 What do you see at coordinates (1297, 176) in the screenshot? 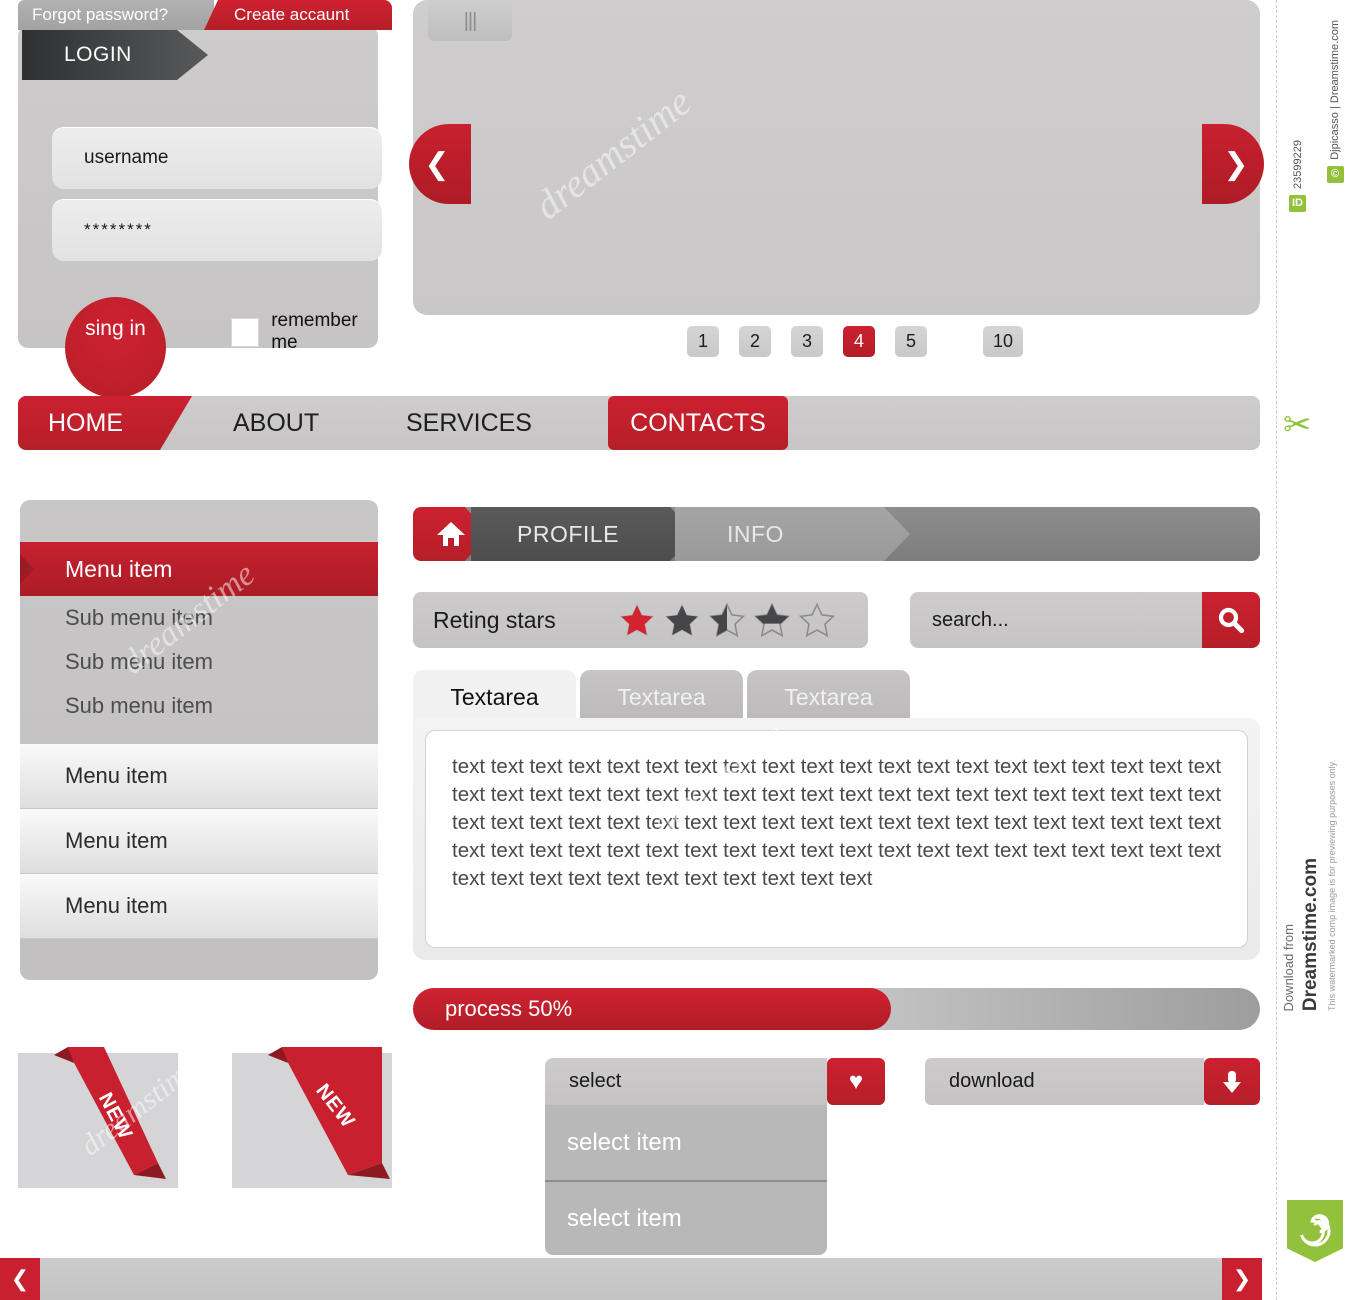
I see `watermark-image-id: 23599229 ID` at bounding box center [1297, 176].